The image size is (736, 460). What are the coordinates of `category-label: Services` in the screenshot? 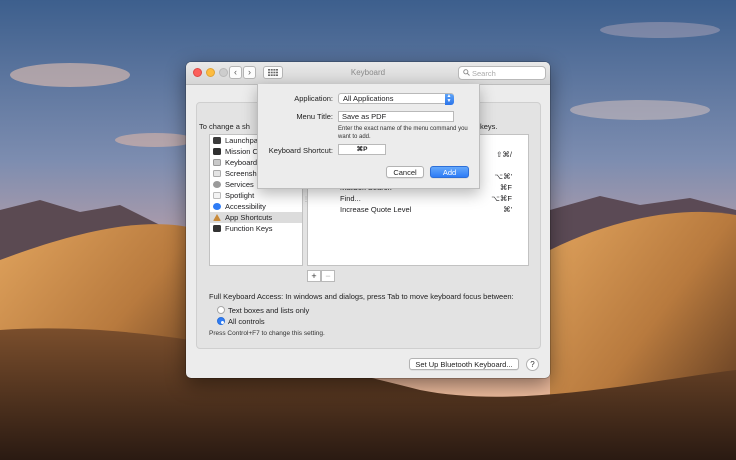 It's located at (239, 184).